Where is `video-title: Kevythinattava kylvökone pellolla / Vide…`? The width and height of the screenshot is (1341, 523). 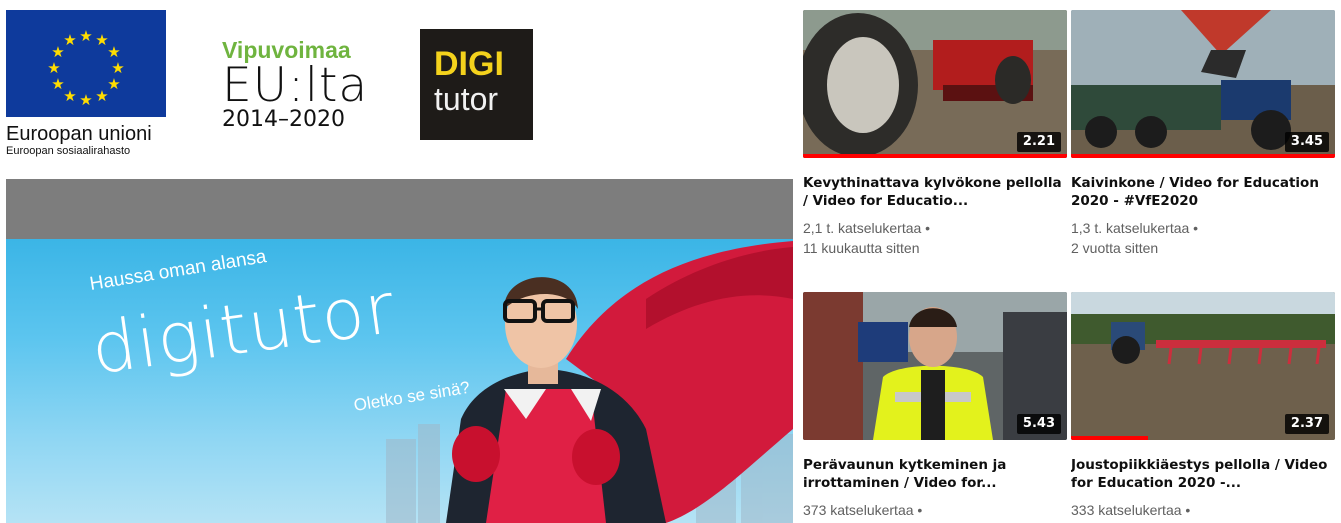
video-title: Kevythinattava kylvökone pellolla / Vide… is located at coordinates (935, 192).